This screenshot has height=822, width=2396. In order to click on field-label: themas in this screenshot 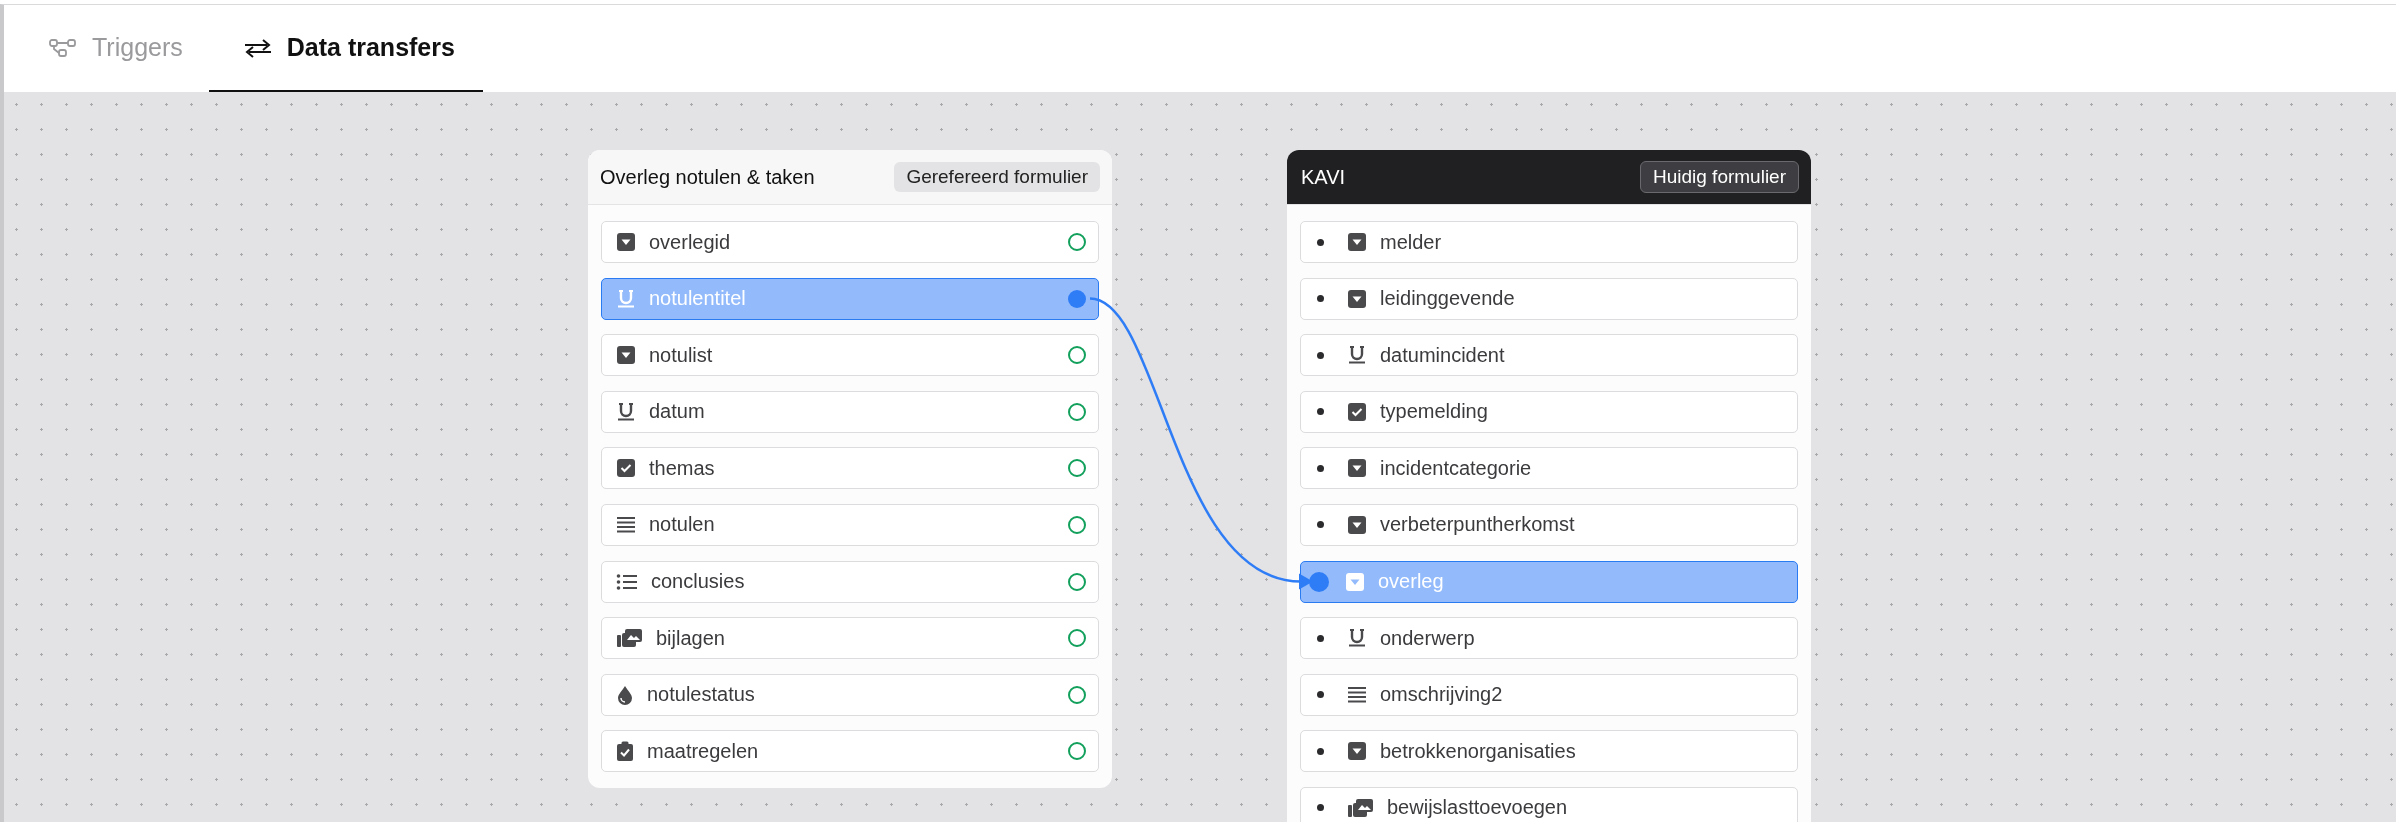, I will do `click(682, 468)`.